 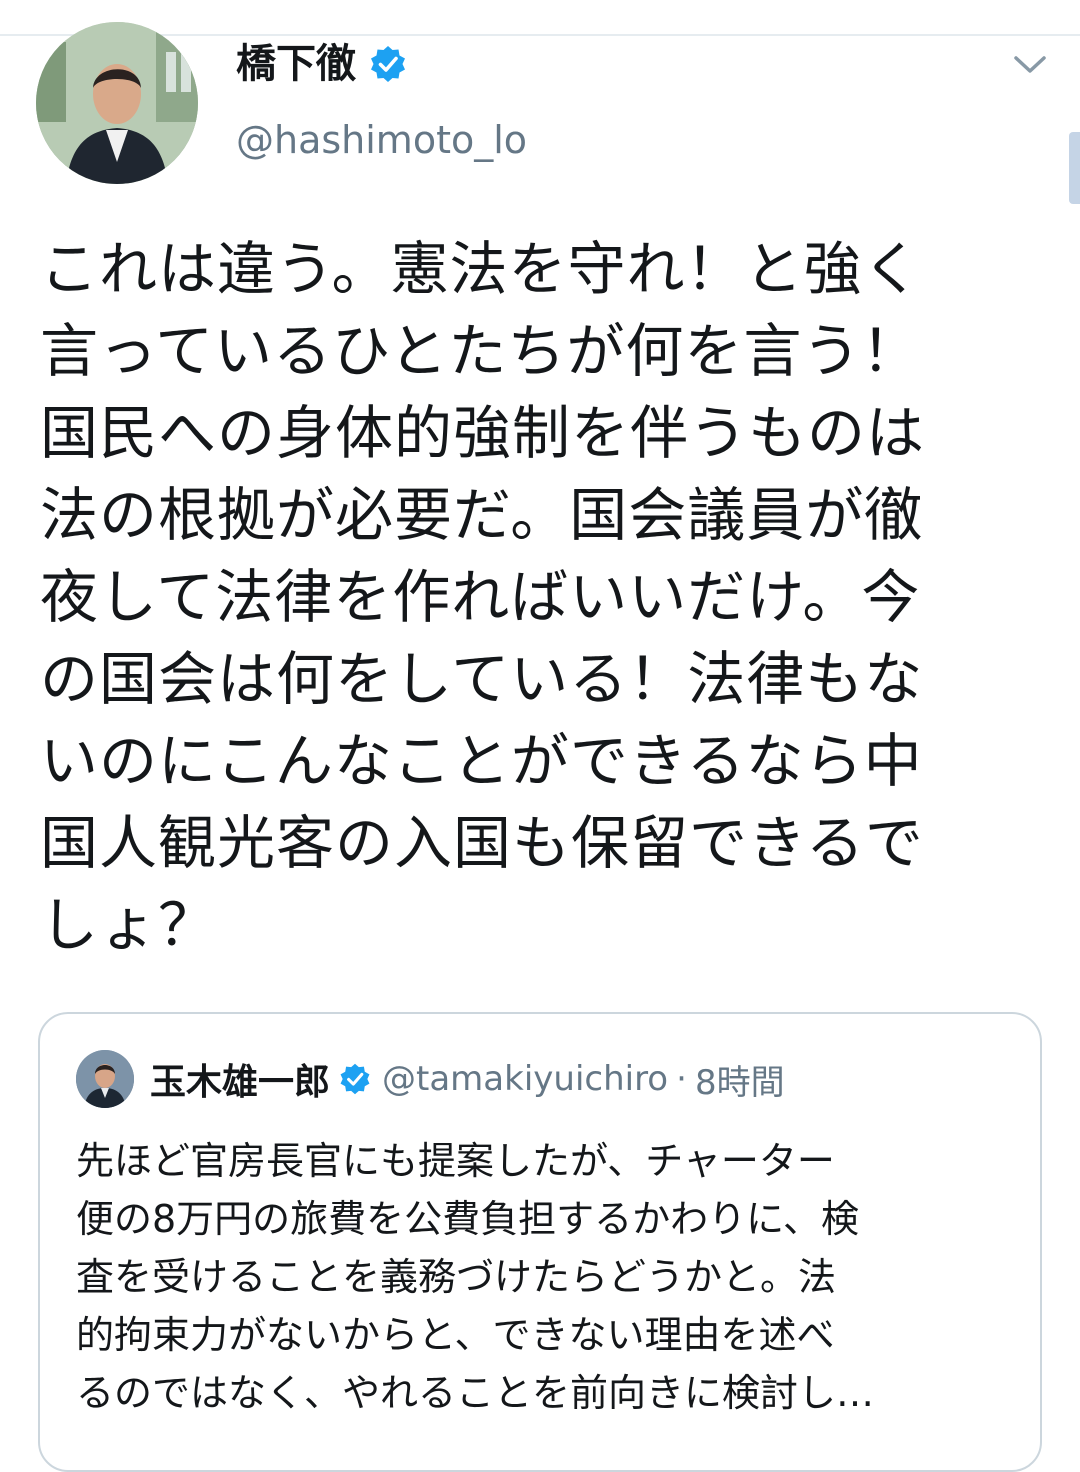 What do you see at coordinates (296, 64) in the screenshot?
I see `author-display-name: 橋下徹` at bounding box center [296, 64].